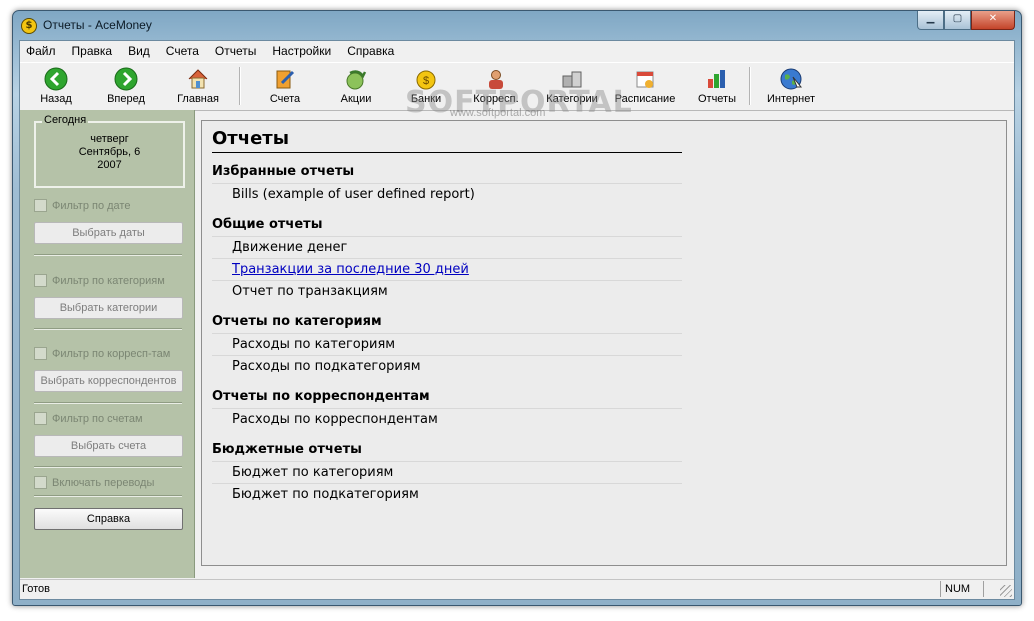 The image size is (1034, 621). I want to click on report-bills: Bills (example of user defined report), so click(353, 194).